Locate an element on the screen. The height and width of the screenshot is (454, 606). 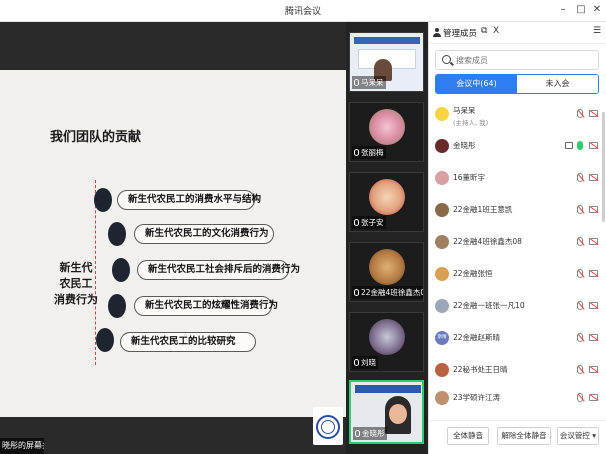
menu-icon: ☰ is located at coordinates (597, 31).